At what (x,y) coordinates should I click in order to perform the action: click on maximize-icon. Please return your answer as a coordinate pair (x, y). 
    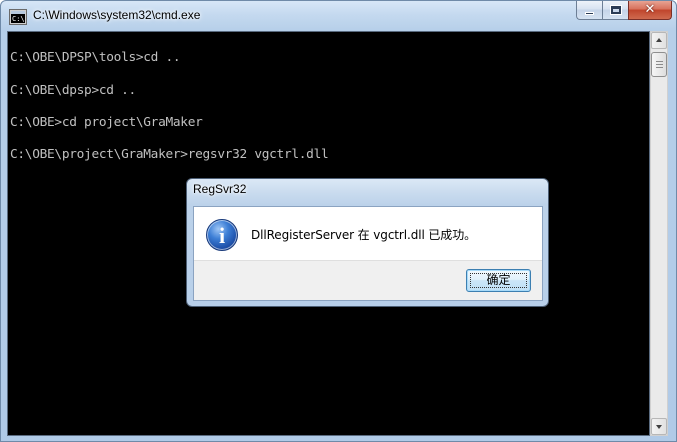
    Looking at the image, I should click on (616, 10).